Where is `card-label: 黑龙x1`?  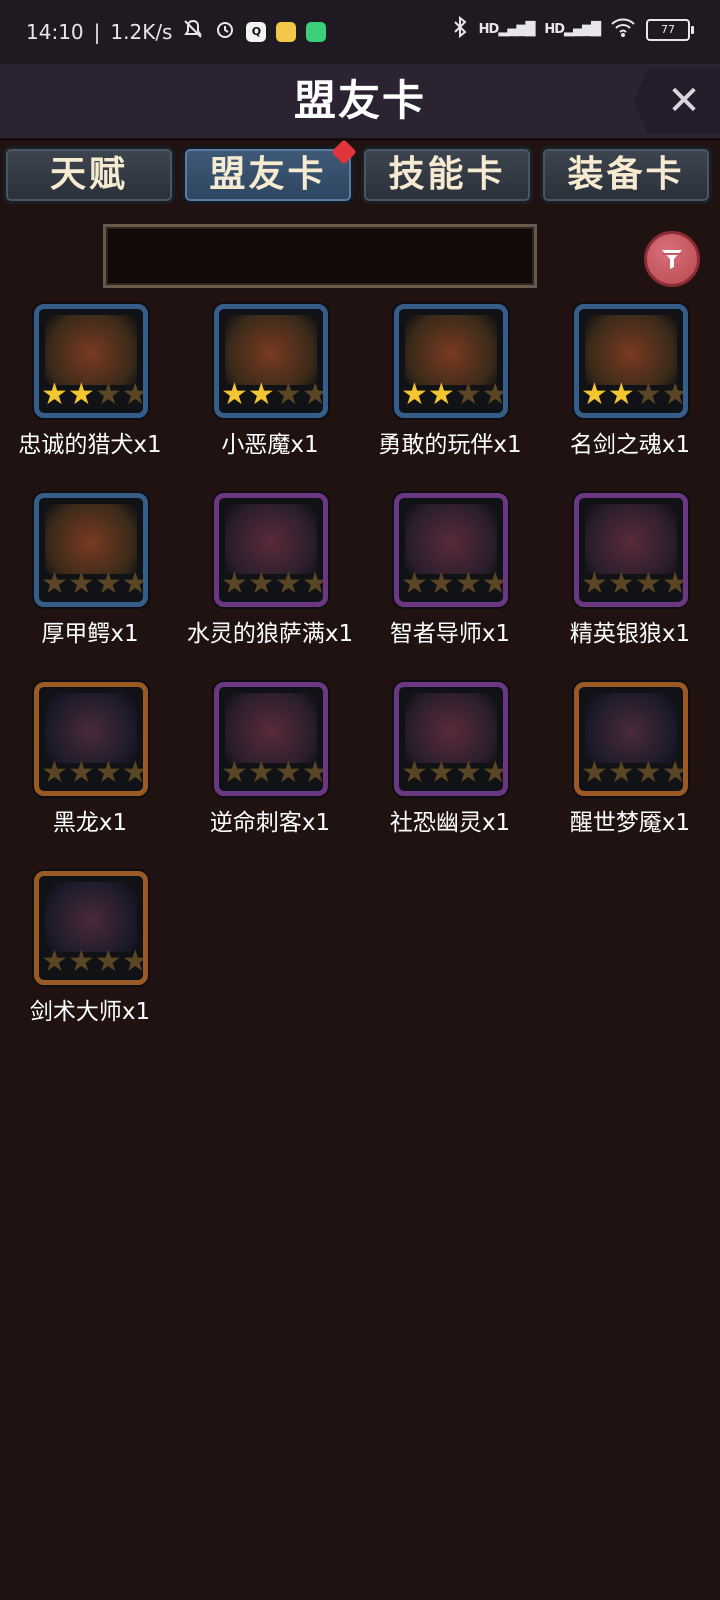 card-label: 黑龙x1 is located at coordinates (90, 823).